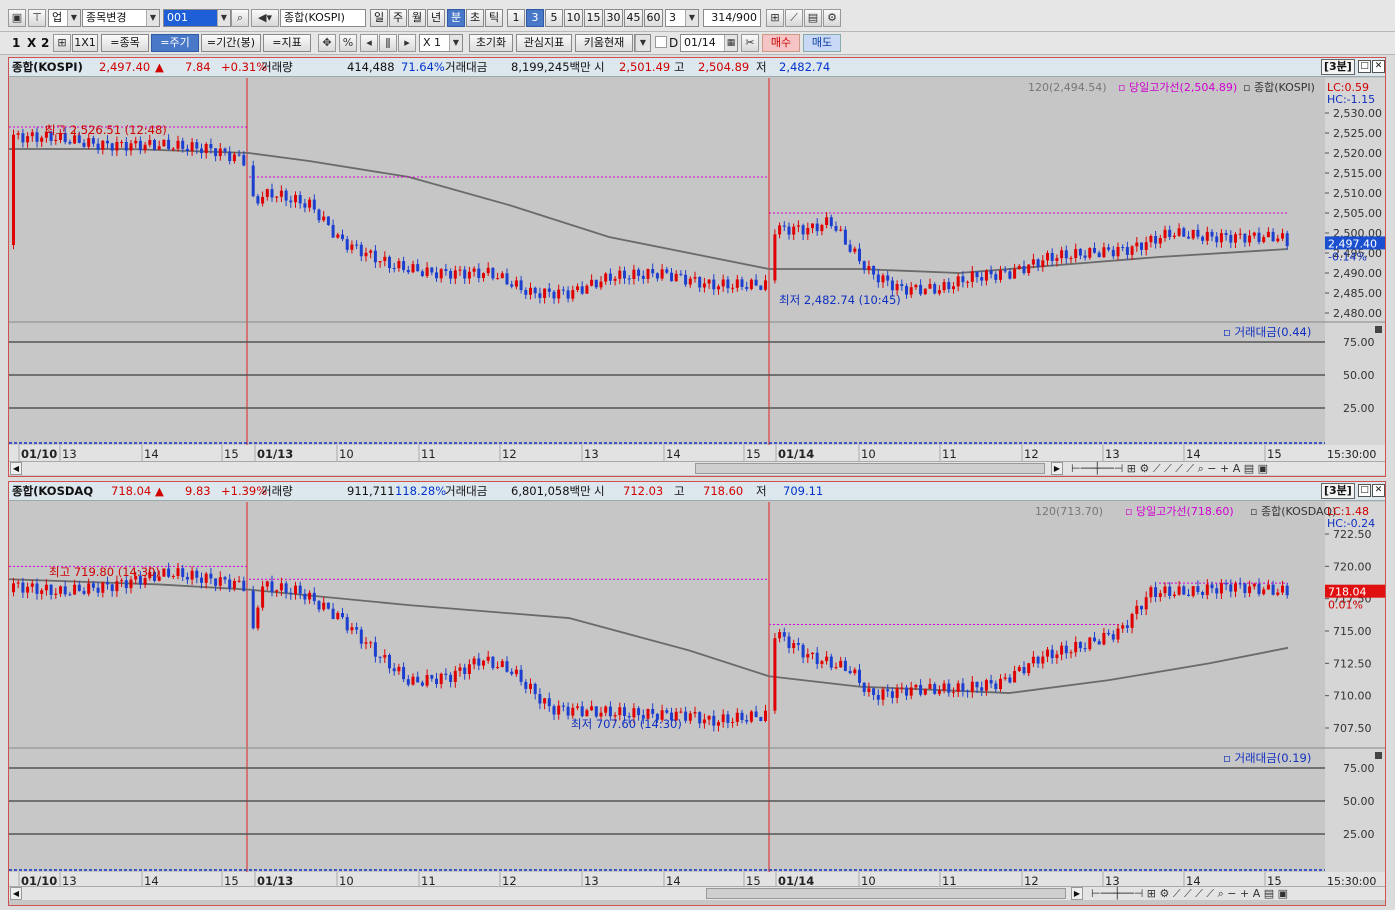 The height and width of the screenshot is (910, 1395). What do you see at coordinates (417, 18) in the screenshot?
I see `period-month: 월` at bounding box center [417, 18].